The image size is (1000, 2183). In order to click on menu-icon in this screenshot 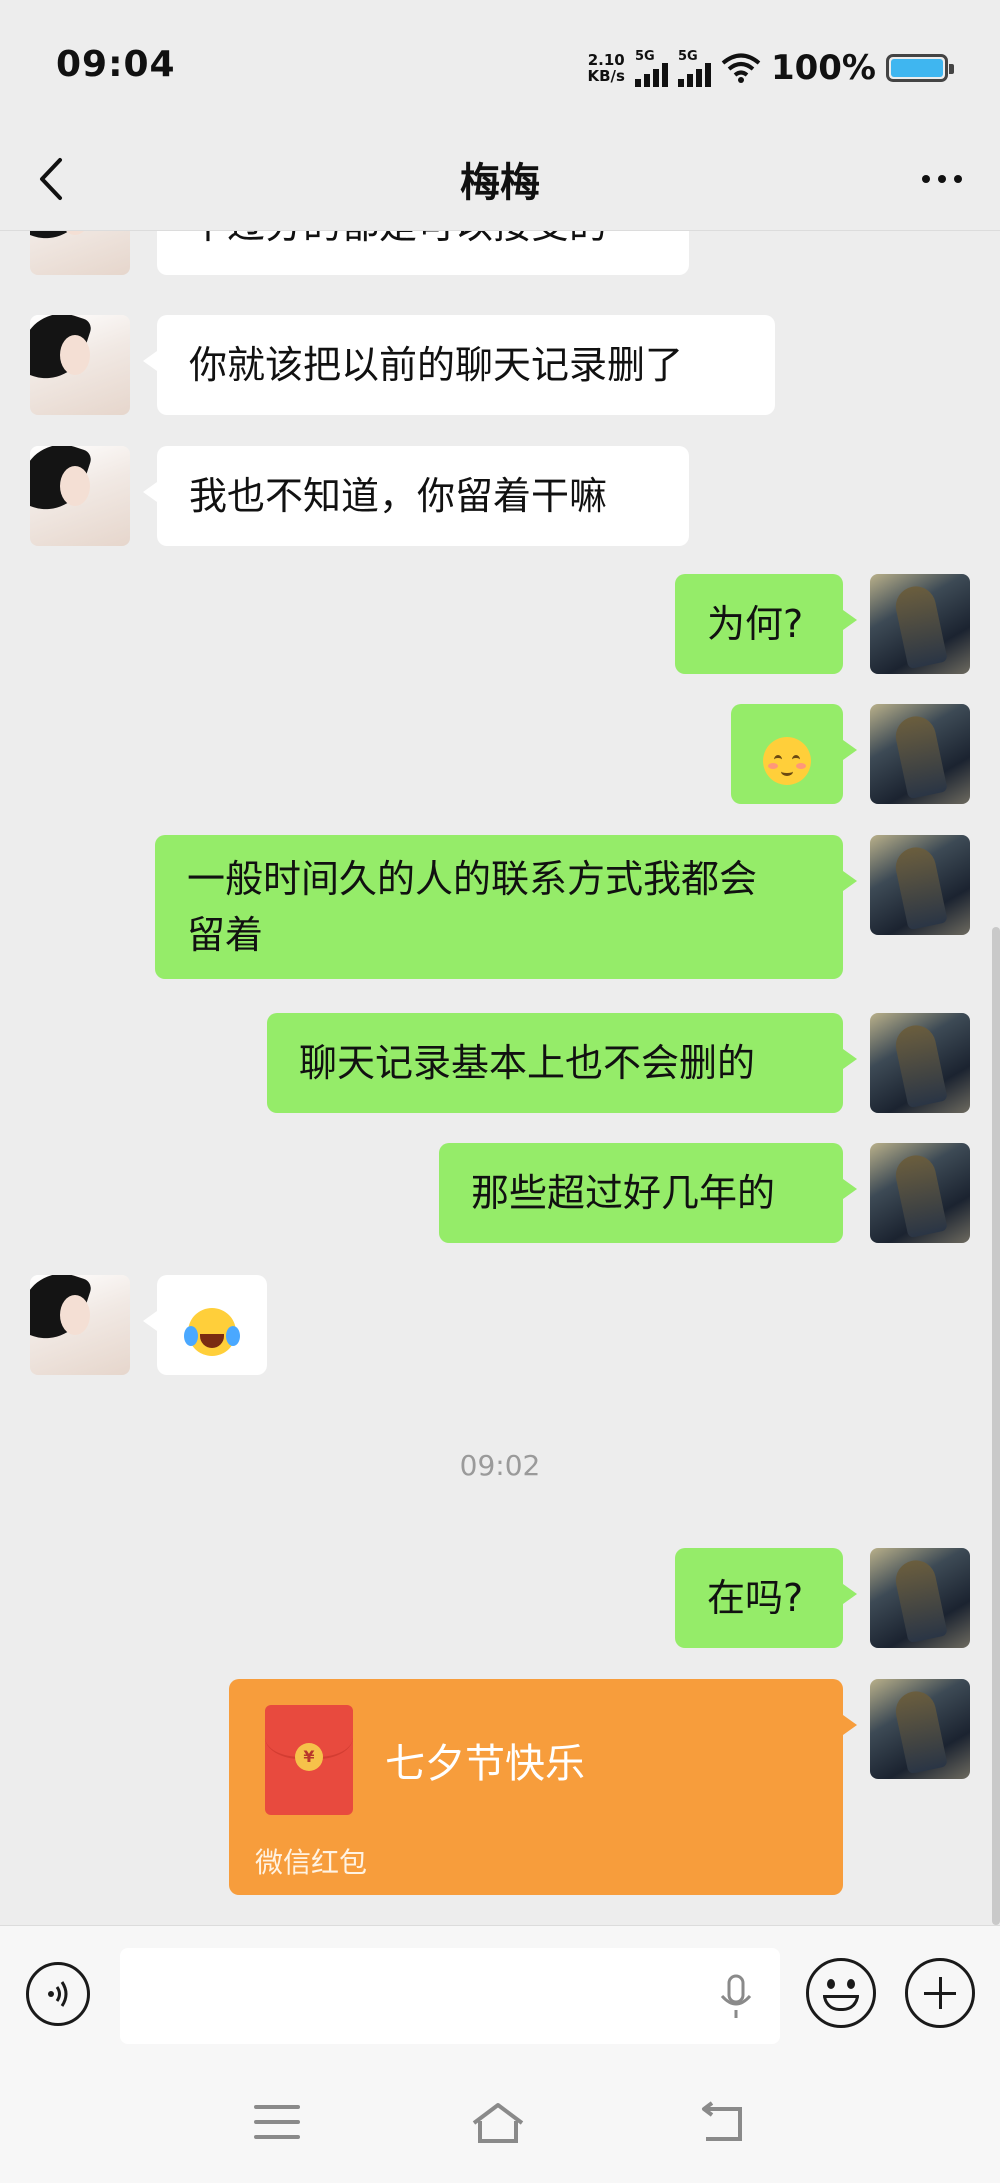, I will do `click(277, 2123)`.